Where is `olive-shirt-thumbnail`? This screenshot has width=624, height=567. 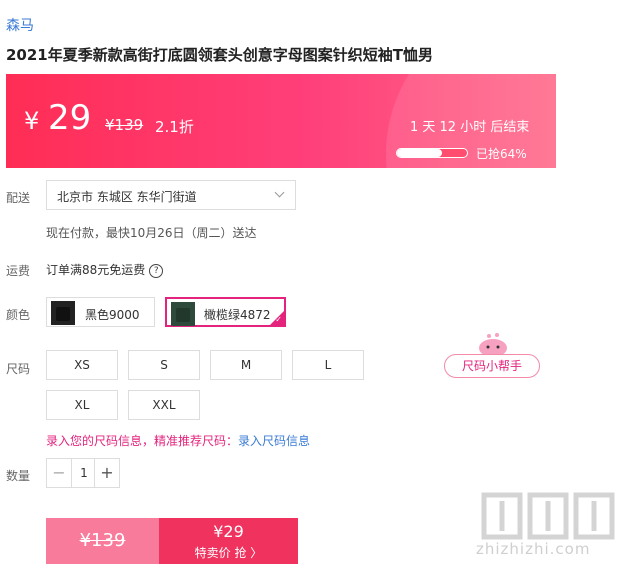
olive-shirt-thumbnail is located at coordinates (183, 314).